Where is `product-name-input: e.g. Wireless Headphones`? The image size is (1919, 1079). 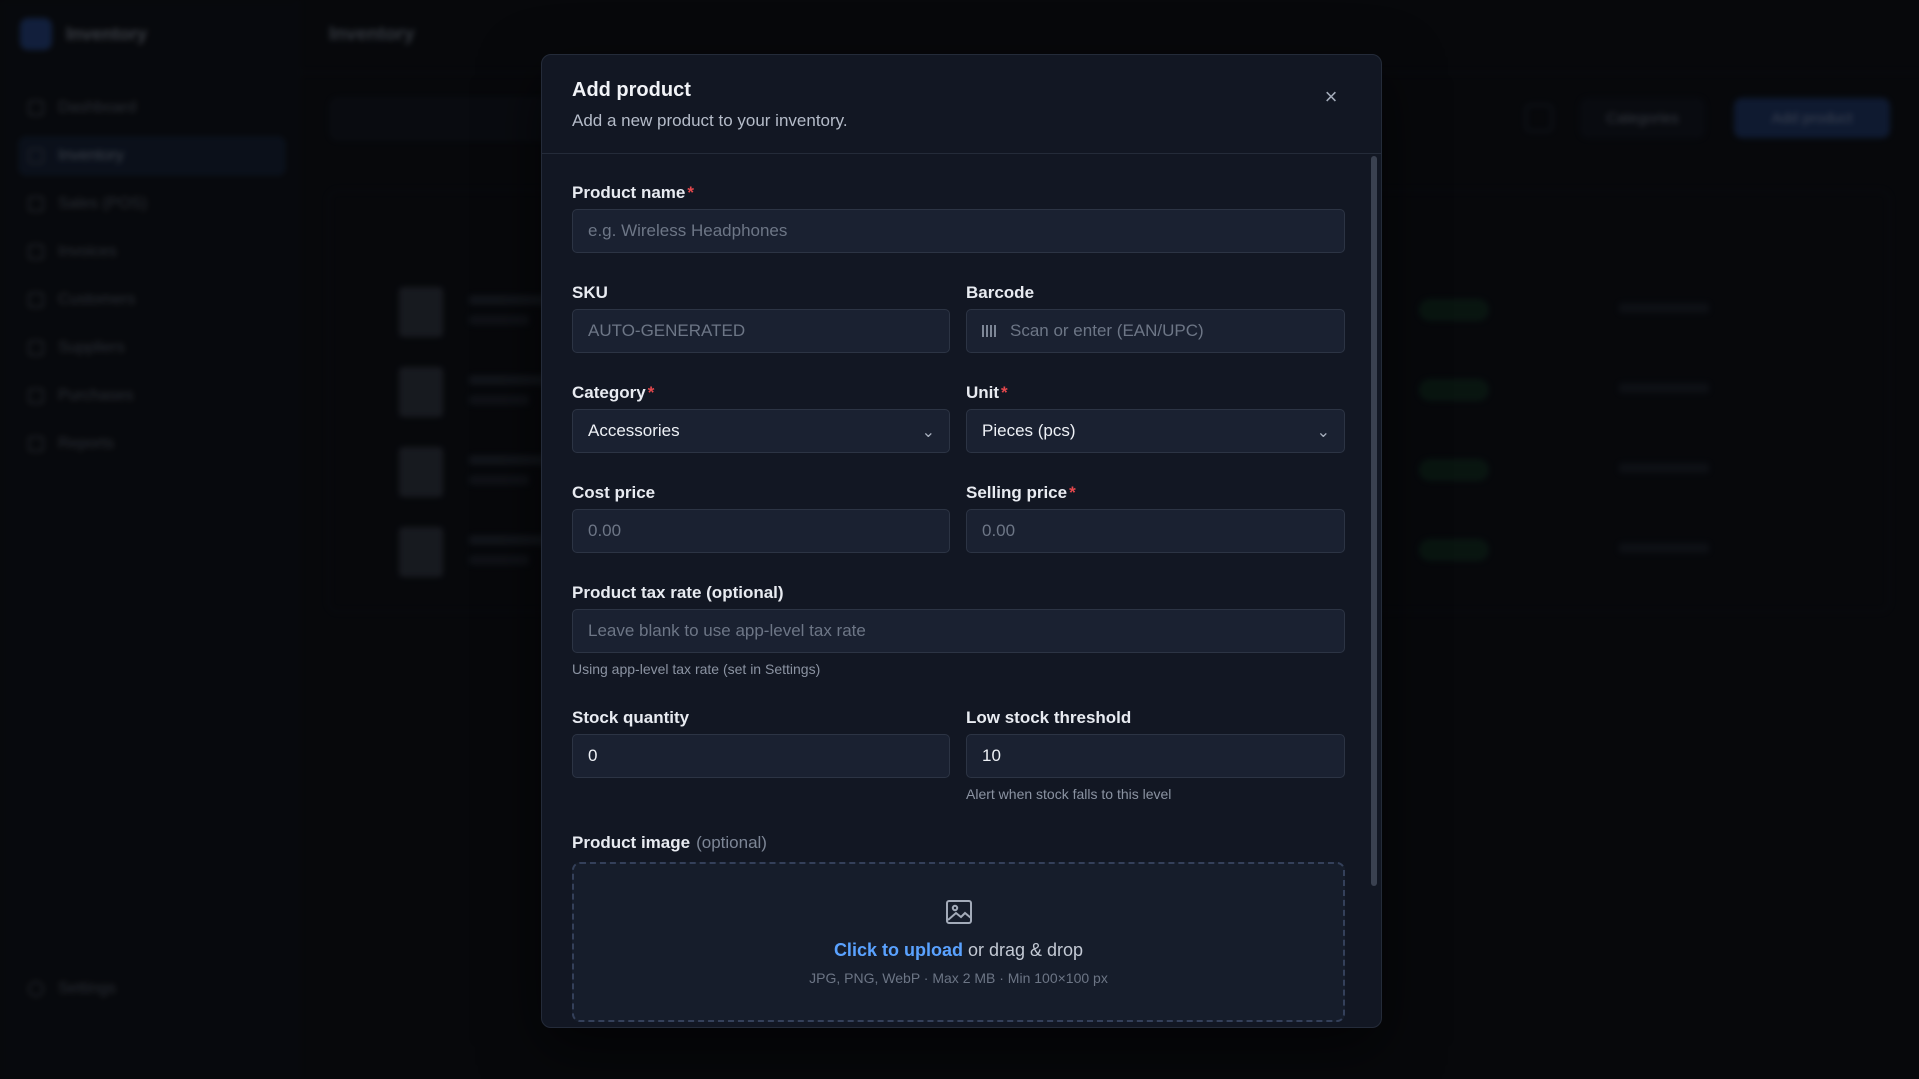
product-name-input: e.g. Wireless Headphones is located at coordinates (958, 231).